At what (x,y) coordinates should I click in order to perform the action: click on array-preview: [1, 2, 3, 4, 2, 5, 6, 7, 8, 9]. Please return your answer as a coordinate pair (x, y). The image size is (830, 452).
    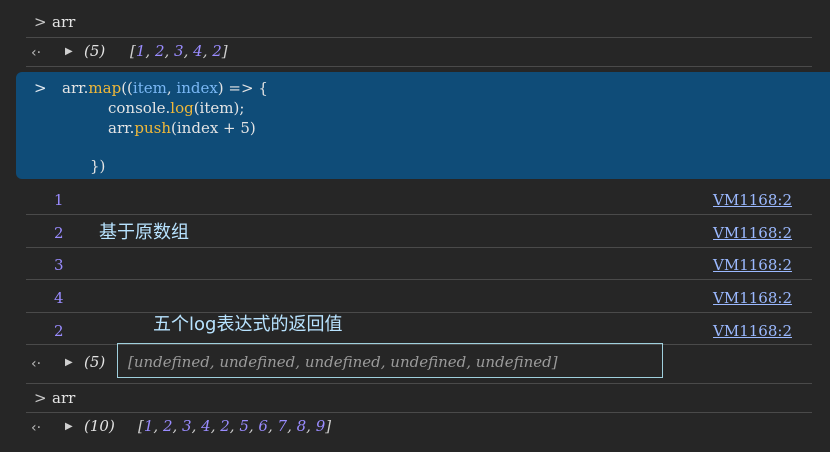
    Looking at the image, I should click on (234, 426).